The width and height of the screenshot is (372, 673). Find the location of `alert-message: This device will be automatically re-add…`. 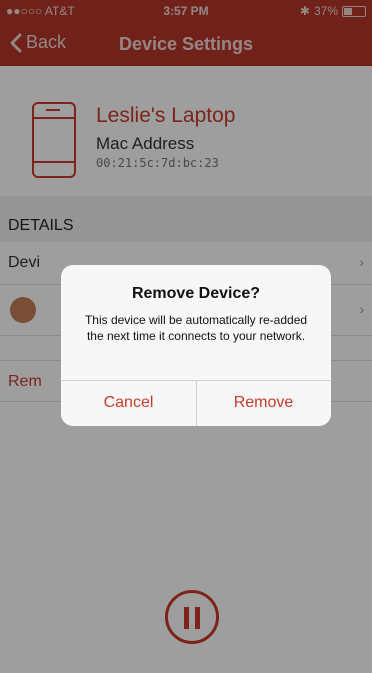

alert-message: This device will be automatically re-add… is located at coordinates (196, 328).